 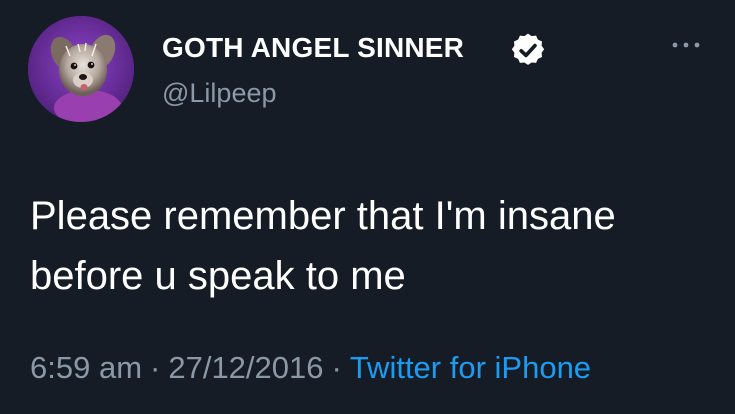 I want to click on more-options-icon, so click(x=686, y=45).